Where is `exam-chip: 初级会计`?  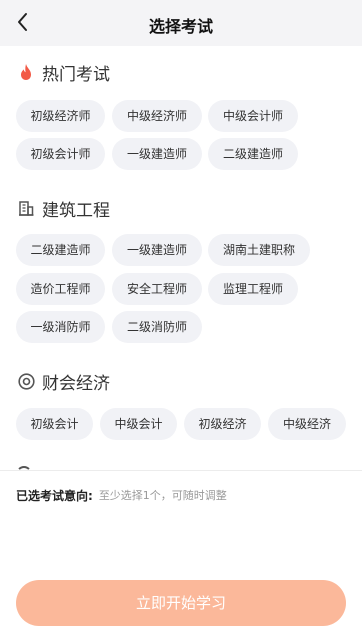
exam-chip: 初级会计 is located at coordinates (54, 424).